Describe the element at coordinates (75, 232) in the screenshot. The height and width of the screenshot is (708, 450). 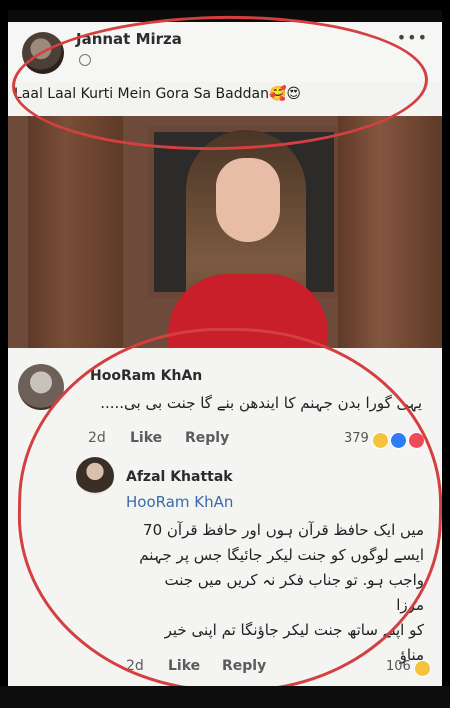
I see `photo-door-left` at that location.